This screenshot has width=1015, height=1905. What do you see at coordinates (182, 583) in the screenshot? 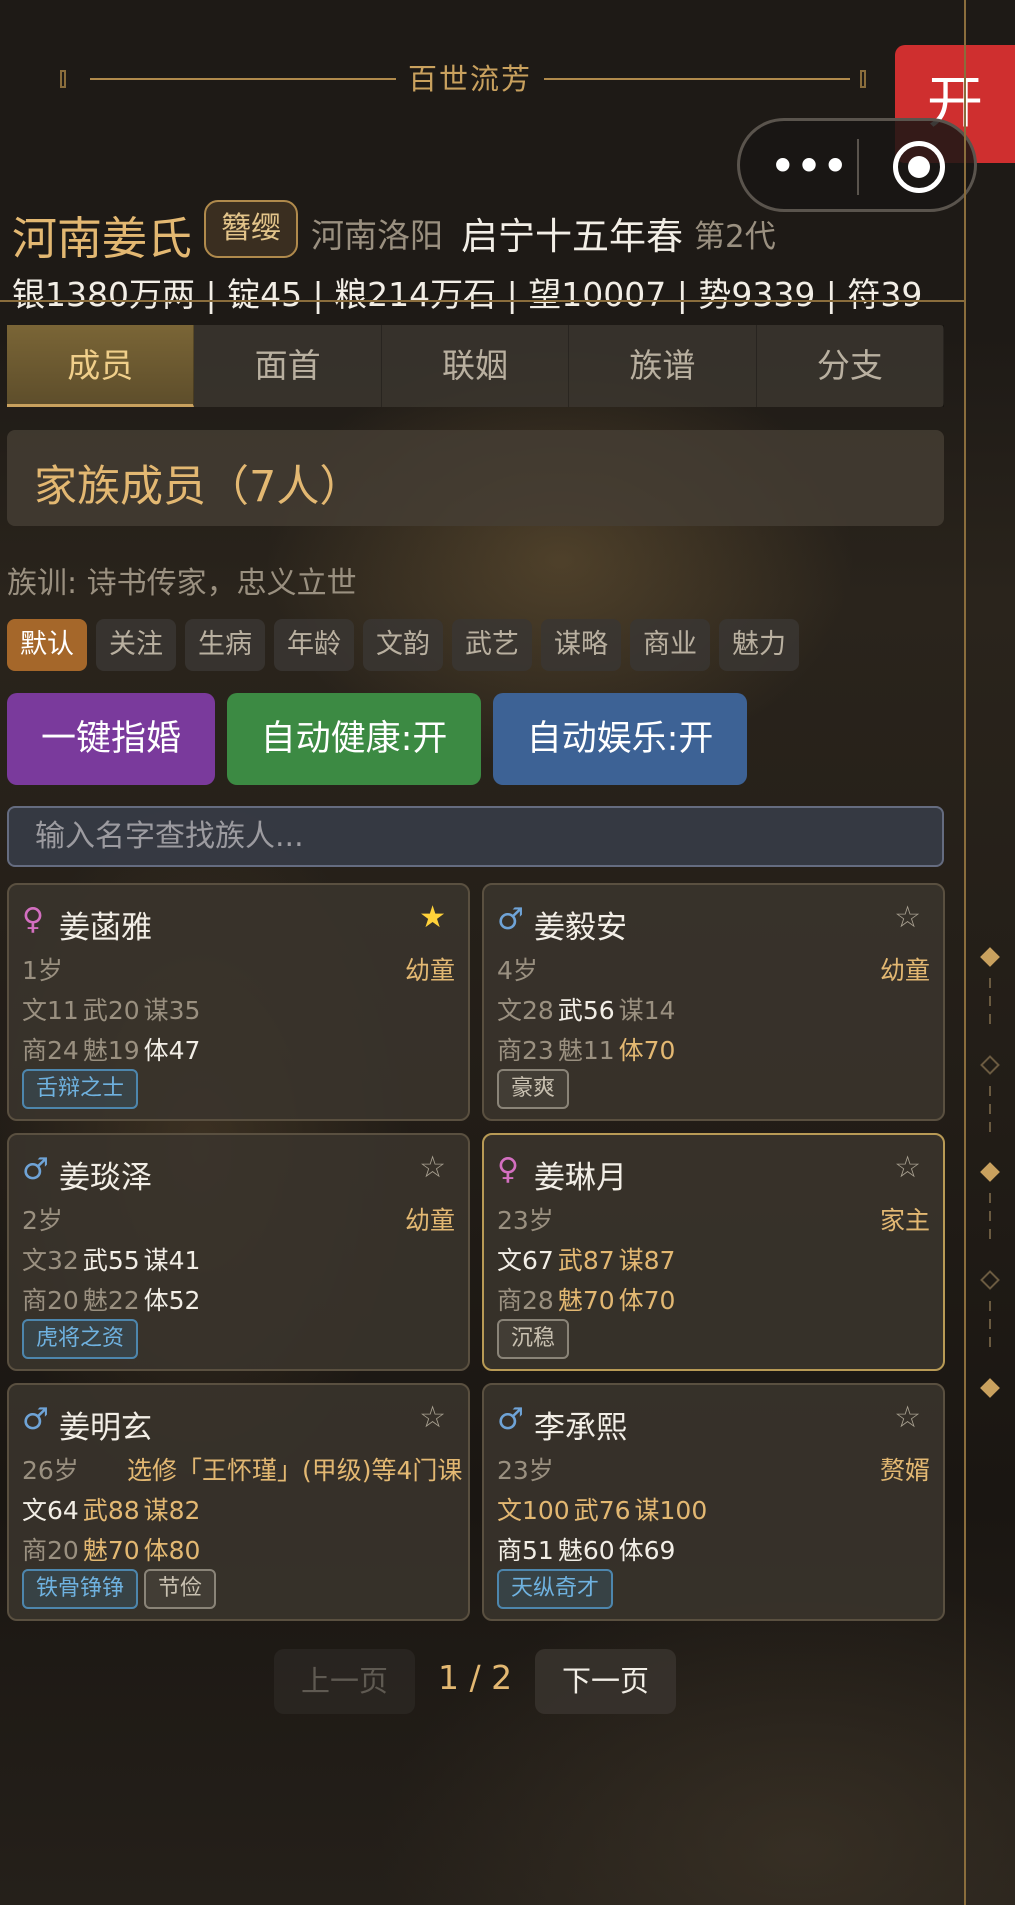
I see `clan-motto: 族训: 诗书传家，忠义立世` at bounding box center [182, 583].